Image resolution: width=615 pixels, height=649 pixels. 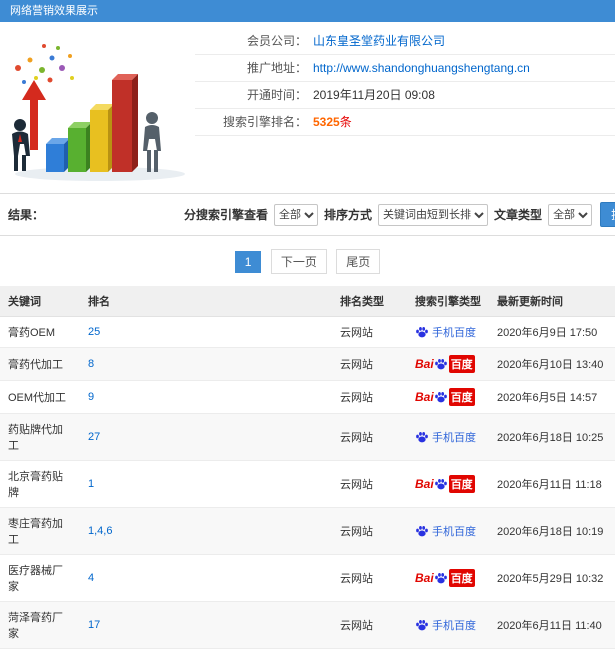 What do you see at coordinates (40, 332) in the screenshot?
I see `cell-keyword: 膏药OEM` at bounding box center [40, 332].